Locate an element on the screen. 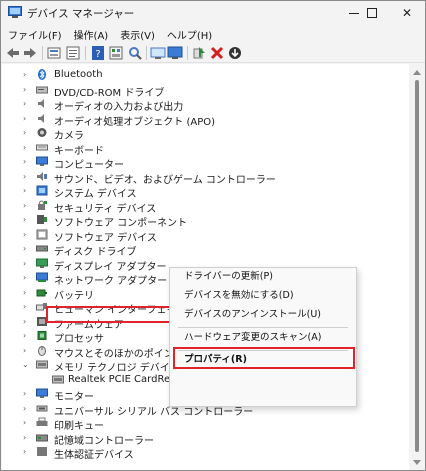 The width and height of the screenshot is (426, 471). maximize-button is located at coordinates (372, 13).